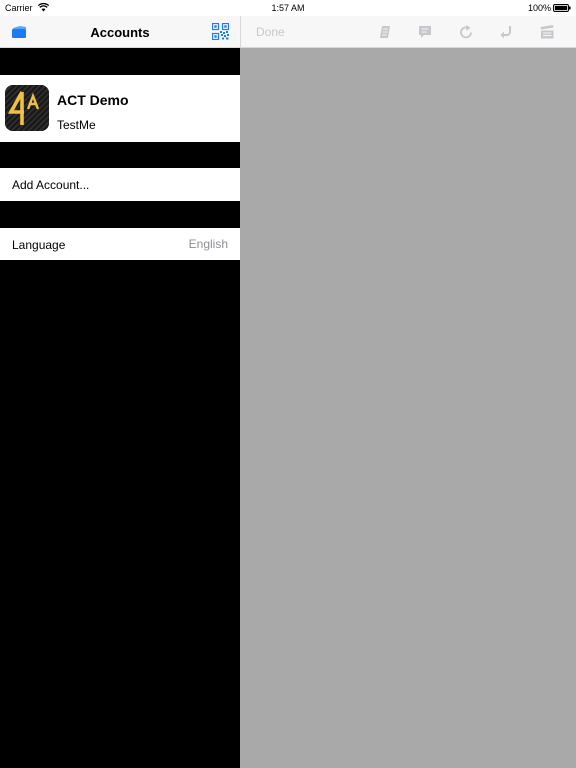 This screenshot has height=768, width=576. What do you see at coordinates (270, 32) in the screenshot?
I see `done-button: Done` at bounding box center [270, 32].